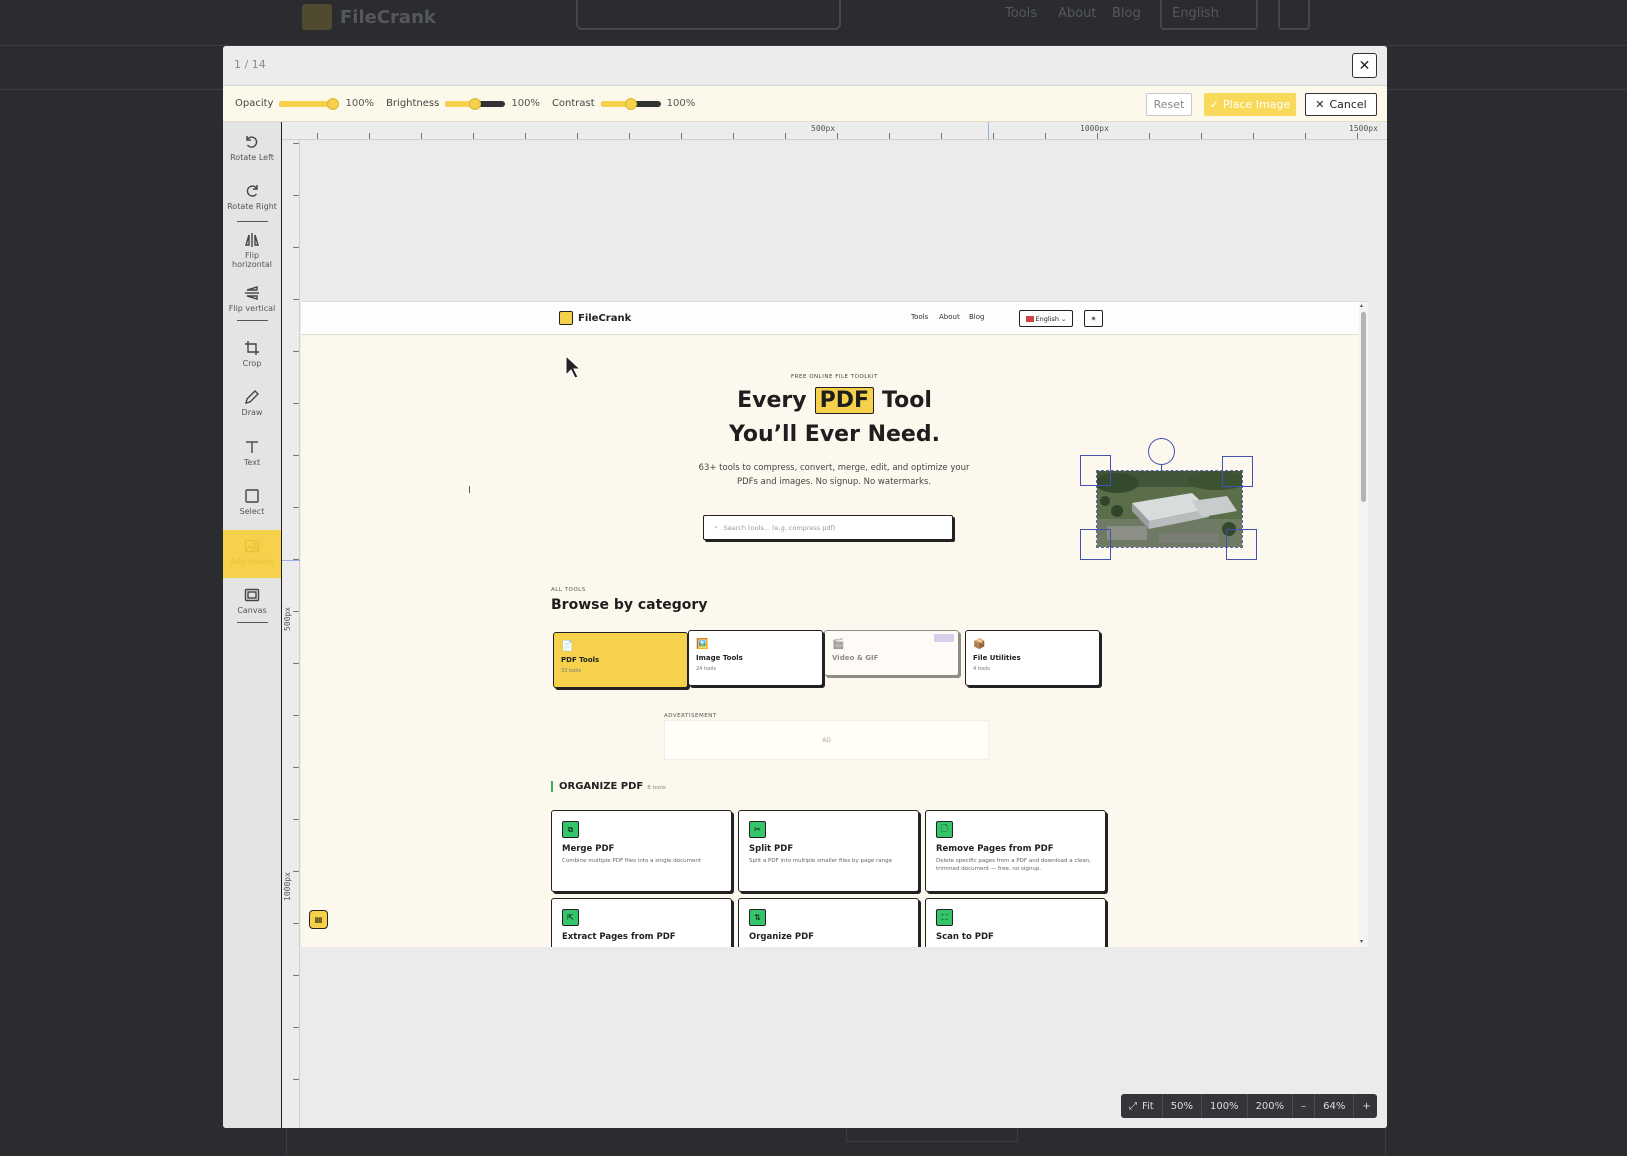 This screenshot has width=1627, height=1156. What do you see at coordinates (755, 658) in the screenshot?
I see `category-card-image: 🖼️ Image Tools 24 tools` at bounding box center [755, 658].